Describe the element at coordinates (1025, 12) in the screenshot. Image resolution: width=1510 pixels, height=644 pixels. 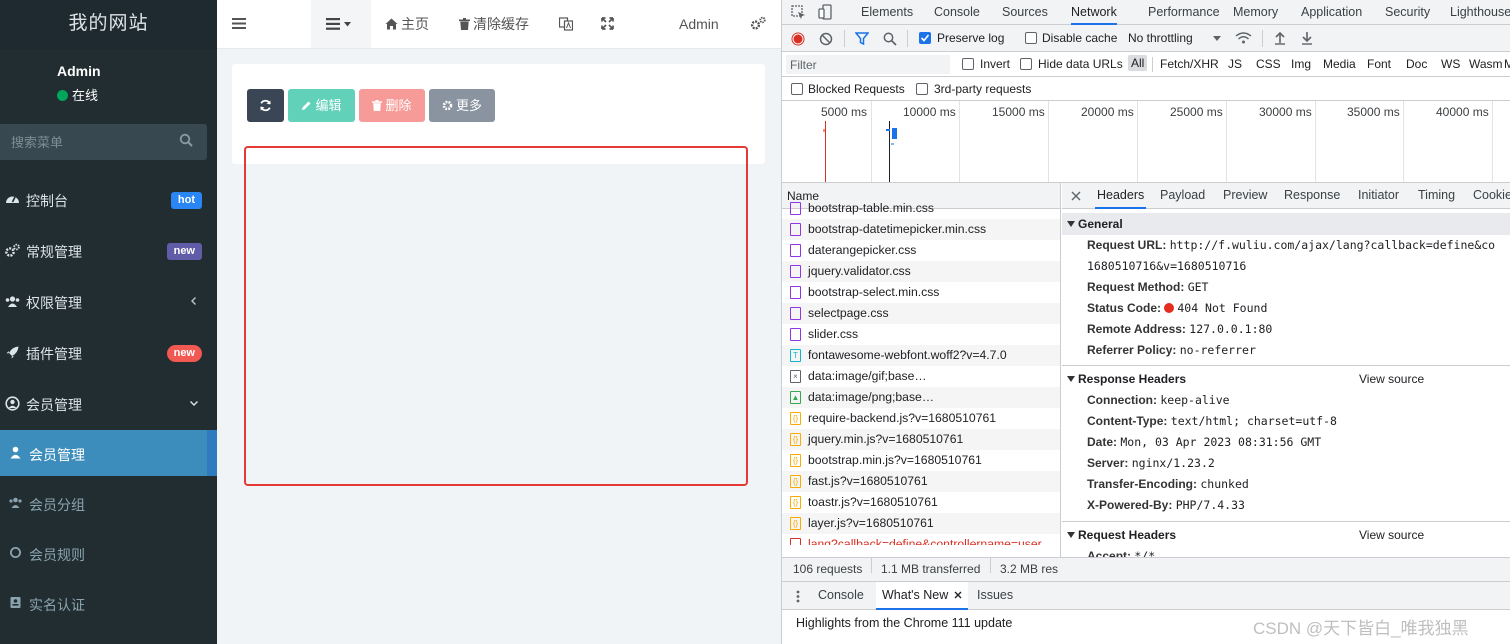
I see `tab-sources: Sources` at that location.